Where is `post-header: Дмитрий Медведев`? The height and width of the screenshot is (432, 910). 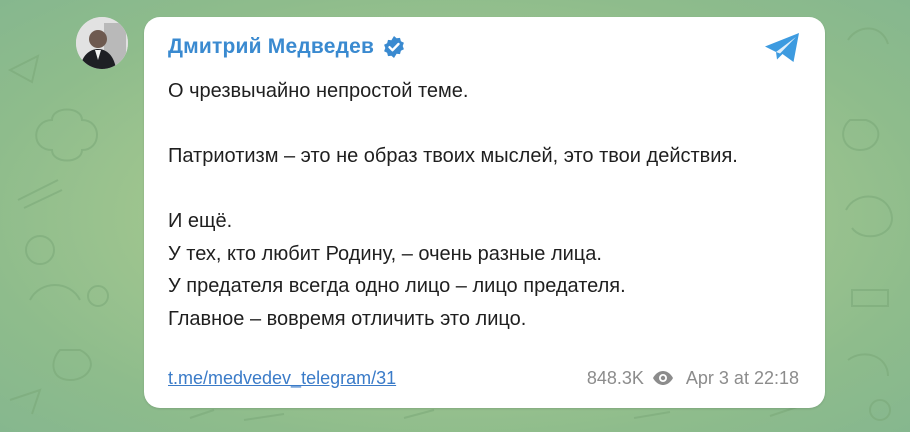
post-header: Дмитрий Медведев is located at coordinates (287, 47).